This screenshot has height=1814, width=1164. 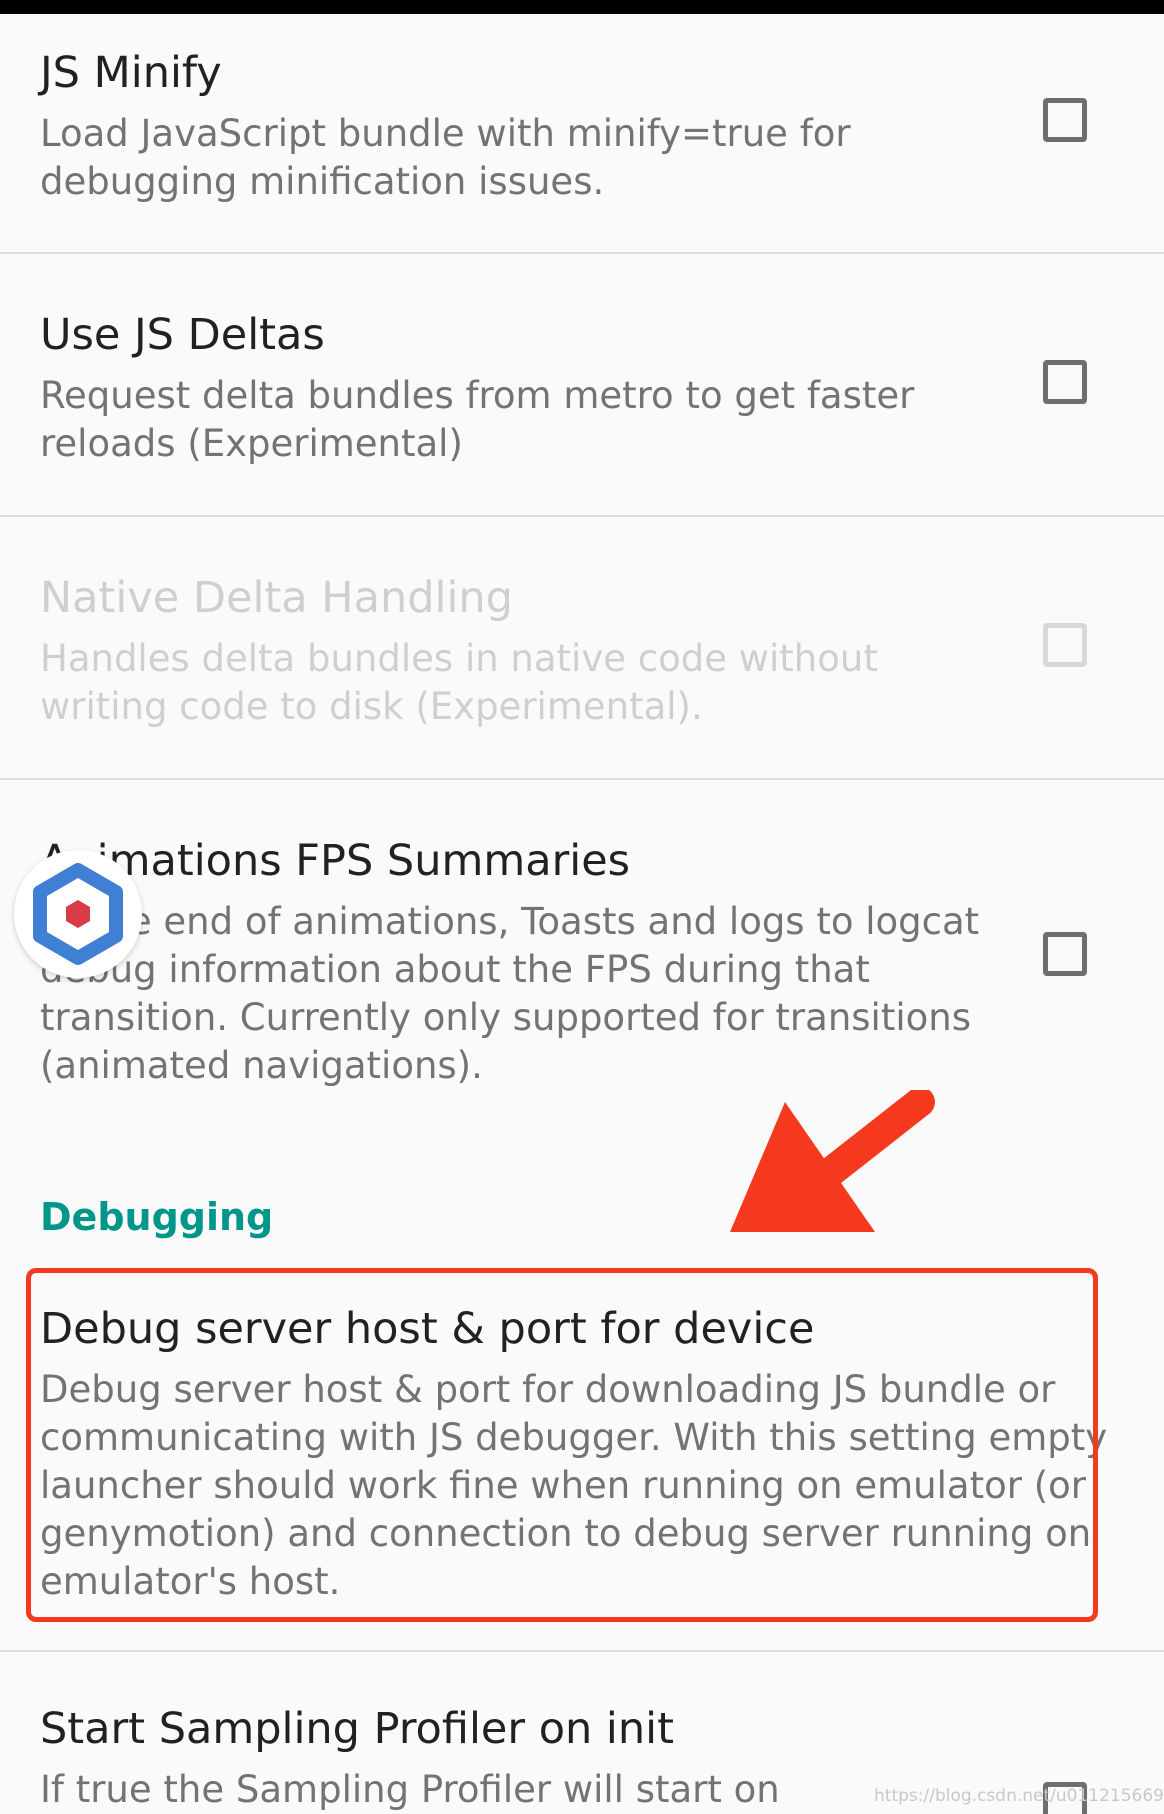 What do you see at coordinates (157, 1217) in the screenshot?
I see `category-header-debugging: Debugging` at bounding box center [157, 1217].